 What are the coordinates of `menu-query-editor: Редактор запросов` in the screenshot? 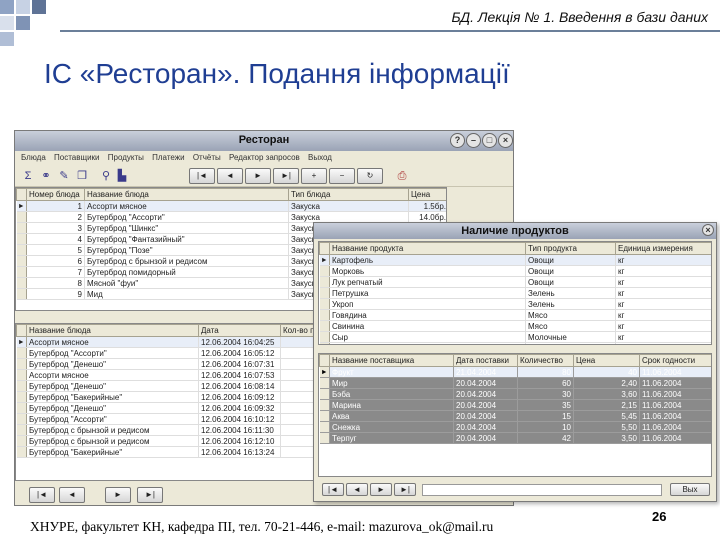 It's located at (264, 158).